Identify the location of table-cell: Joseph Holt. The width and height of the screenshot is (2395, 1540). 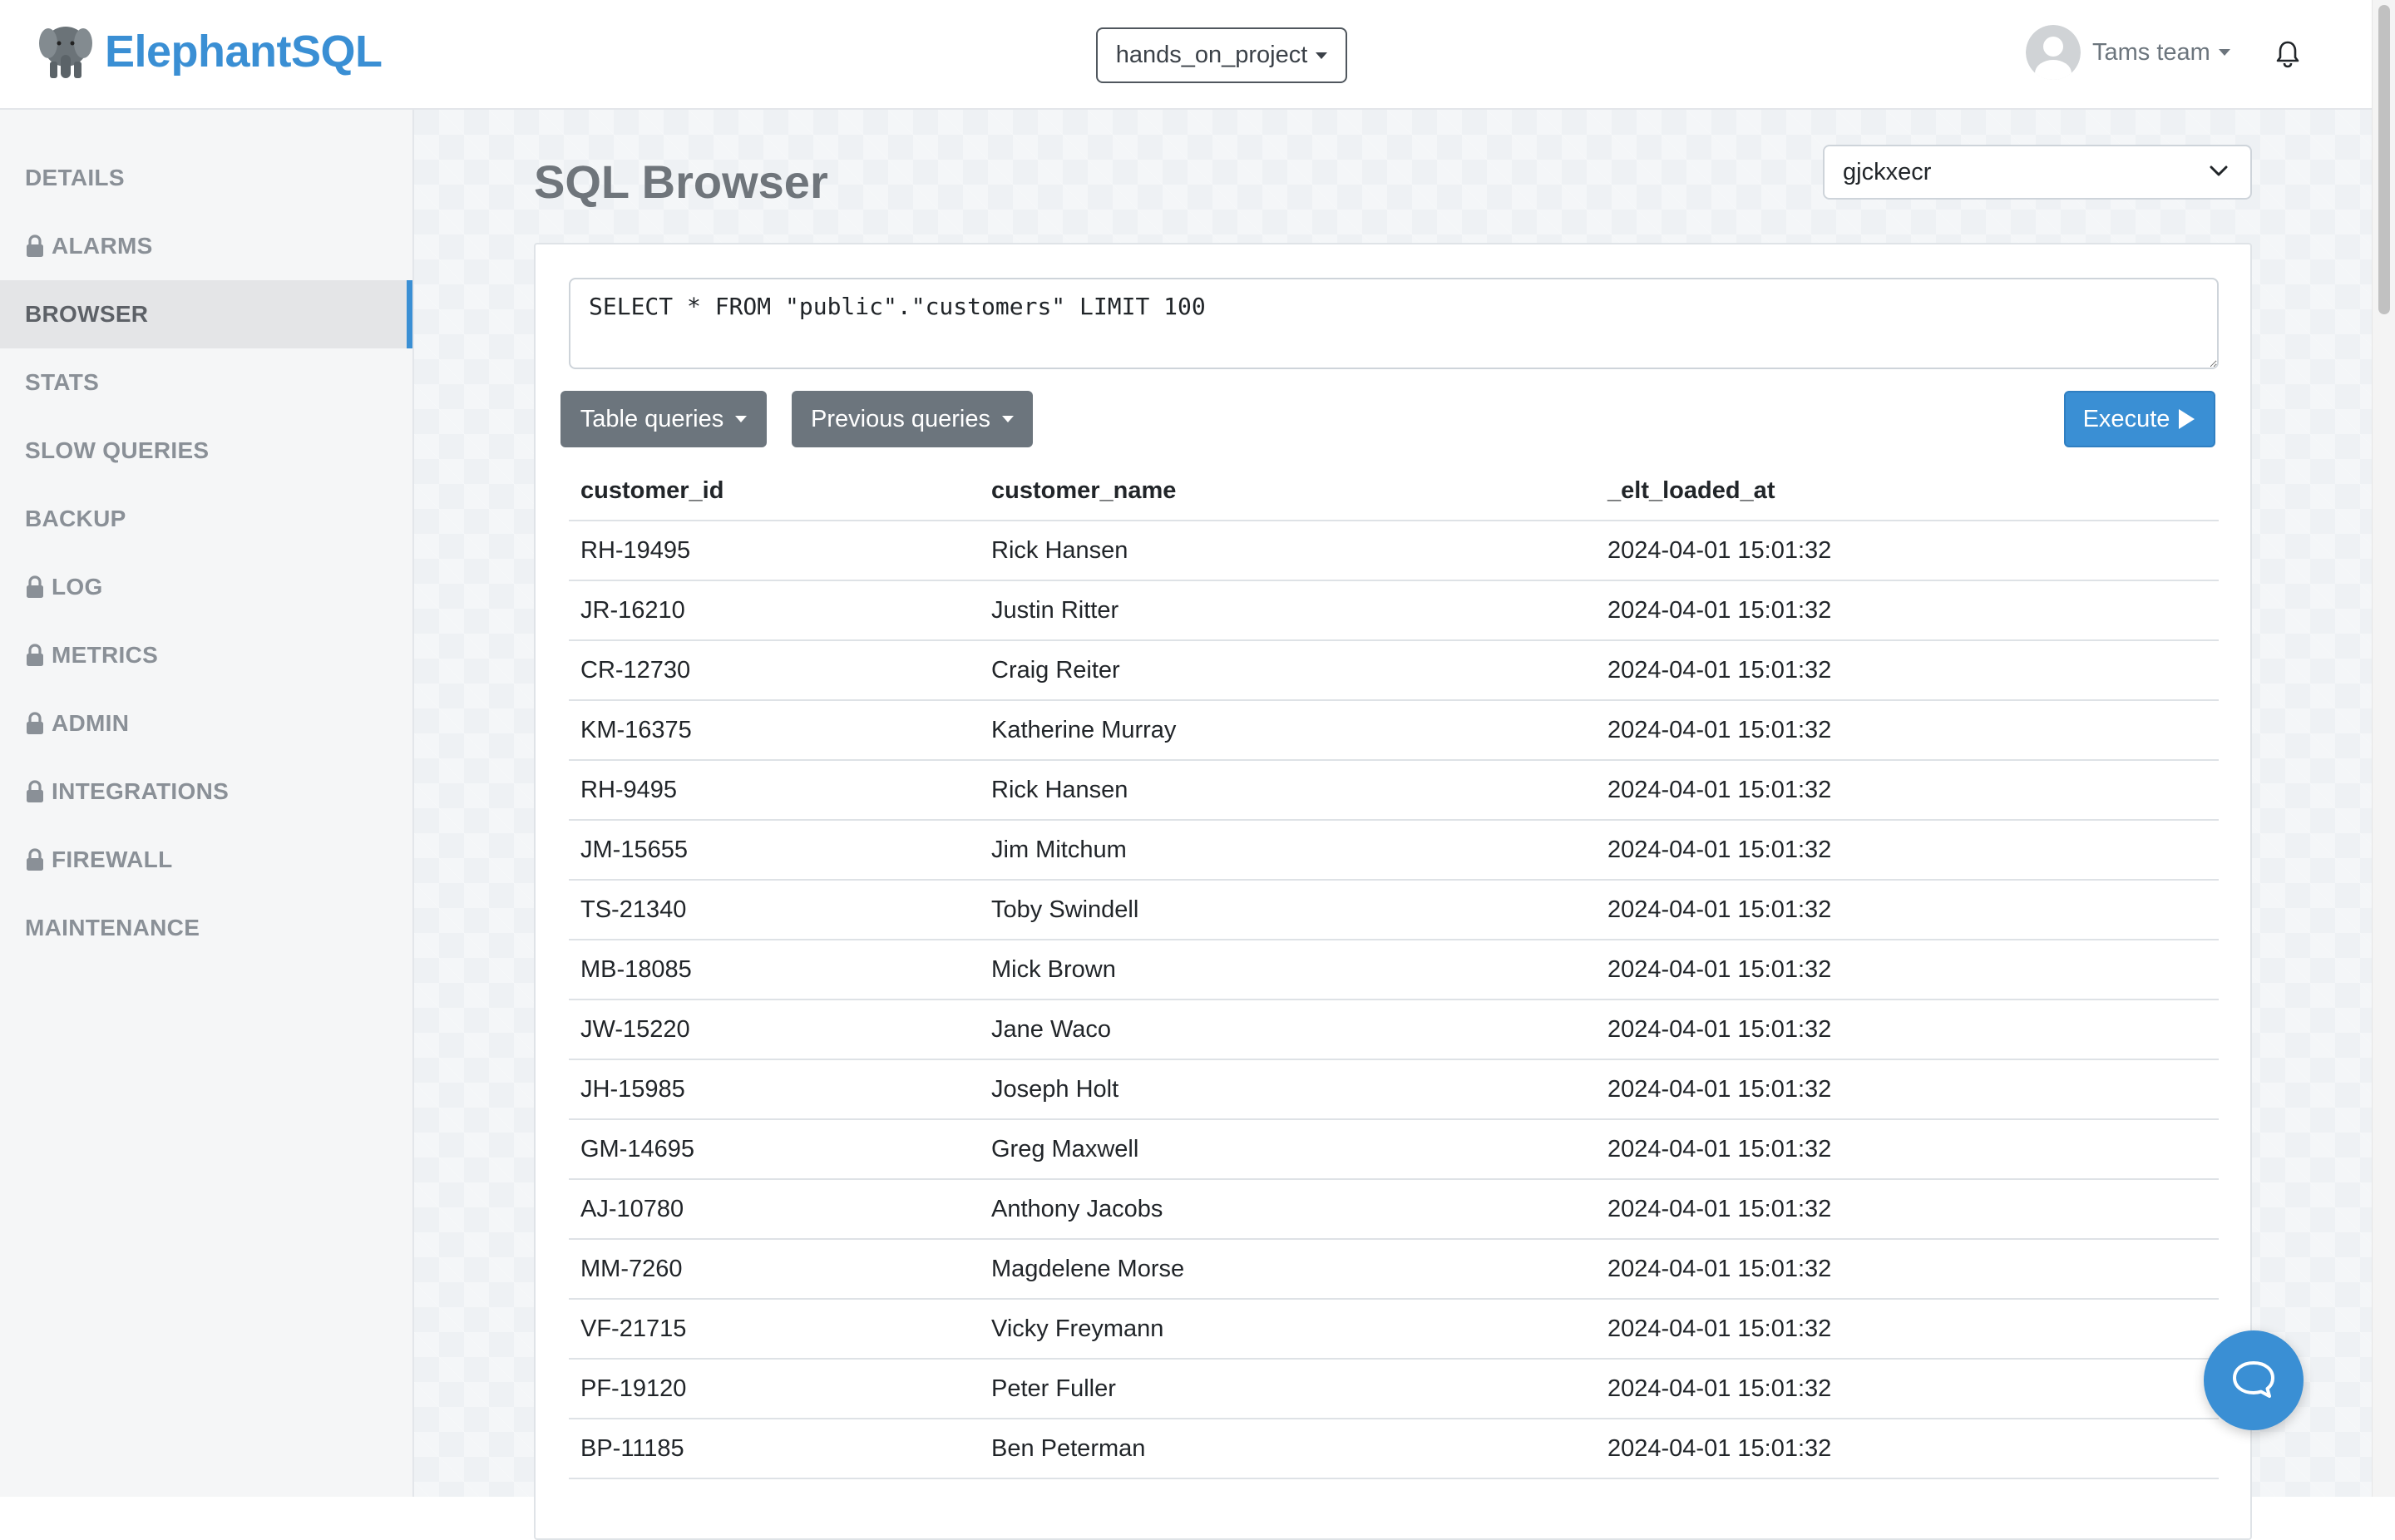
(1288, 1090).